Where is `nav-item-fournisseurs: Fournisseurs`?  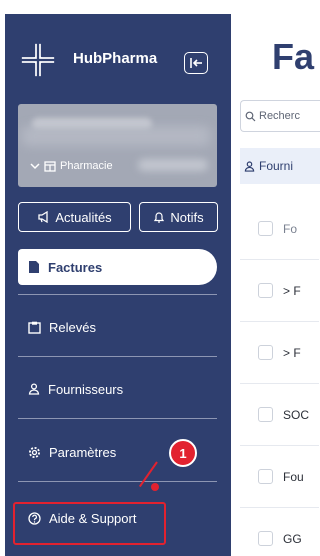
nav-item-fournisseurs: Fournisseurs is located at coordinates (117, 389).